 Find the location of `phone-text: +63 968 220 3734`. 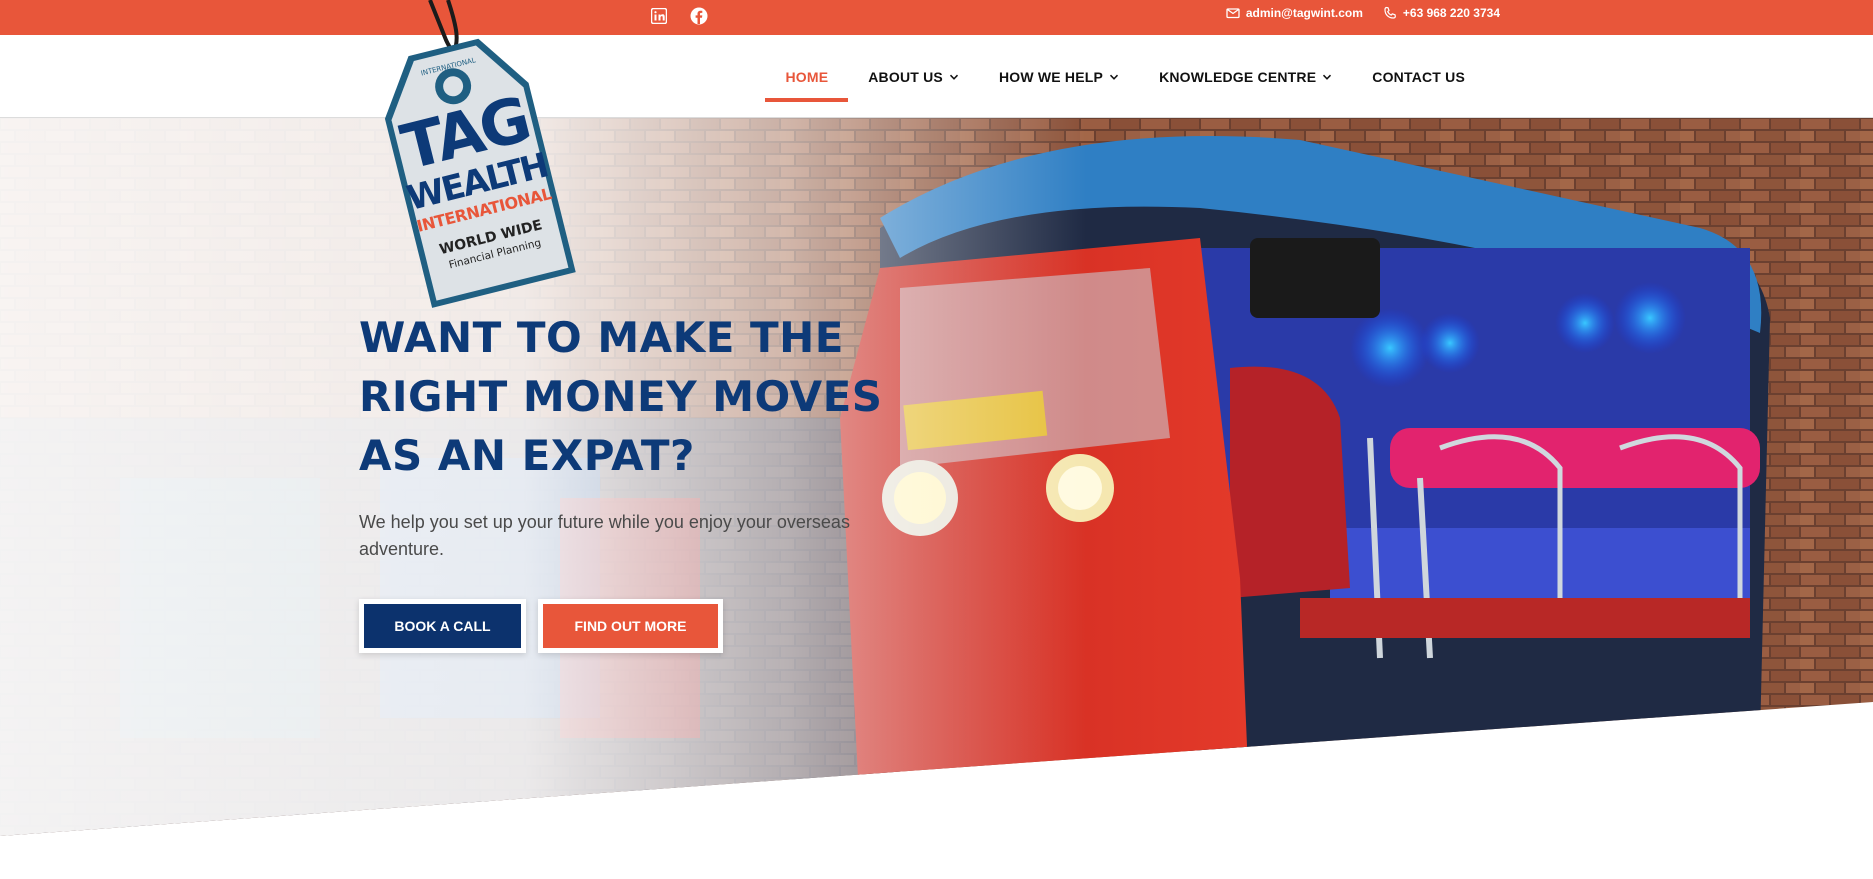

phone-text: +63 968 220 3734 is located at coordinates (1451, 13).